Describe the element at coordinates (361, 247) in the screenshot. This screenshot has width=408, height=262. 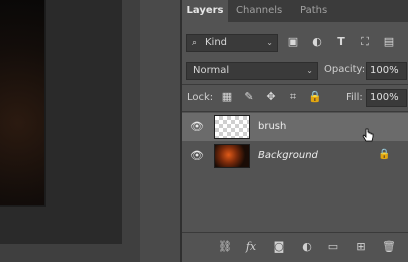
I see `new-layer-icon: ⊞` at that location.